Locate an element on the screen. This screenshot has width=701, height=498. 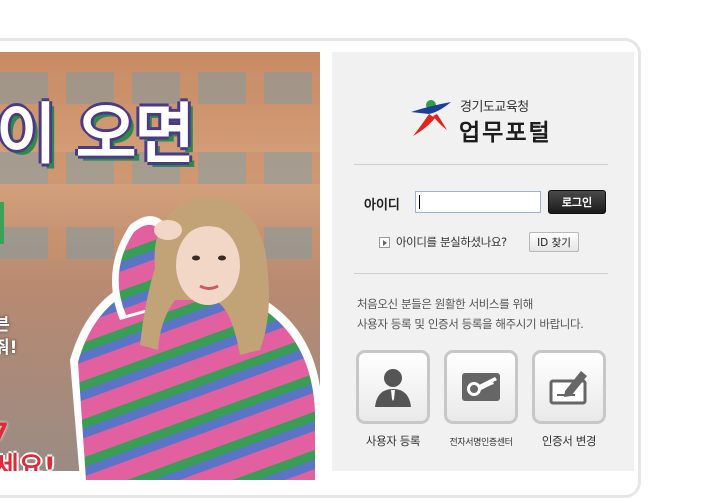
banner-text: 7 is located at coordinates (4, 432).